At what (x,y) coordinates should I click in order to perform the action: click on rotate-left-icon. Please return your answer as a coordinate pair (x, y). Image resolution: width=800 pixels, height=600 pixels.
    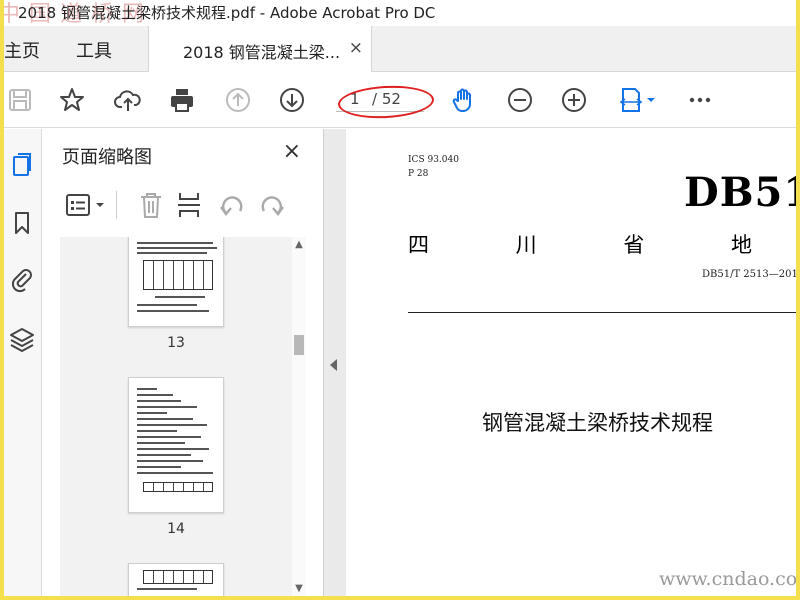
    Looking at the image, I should click on (232, 206).